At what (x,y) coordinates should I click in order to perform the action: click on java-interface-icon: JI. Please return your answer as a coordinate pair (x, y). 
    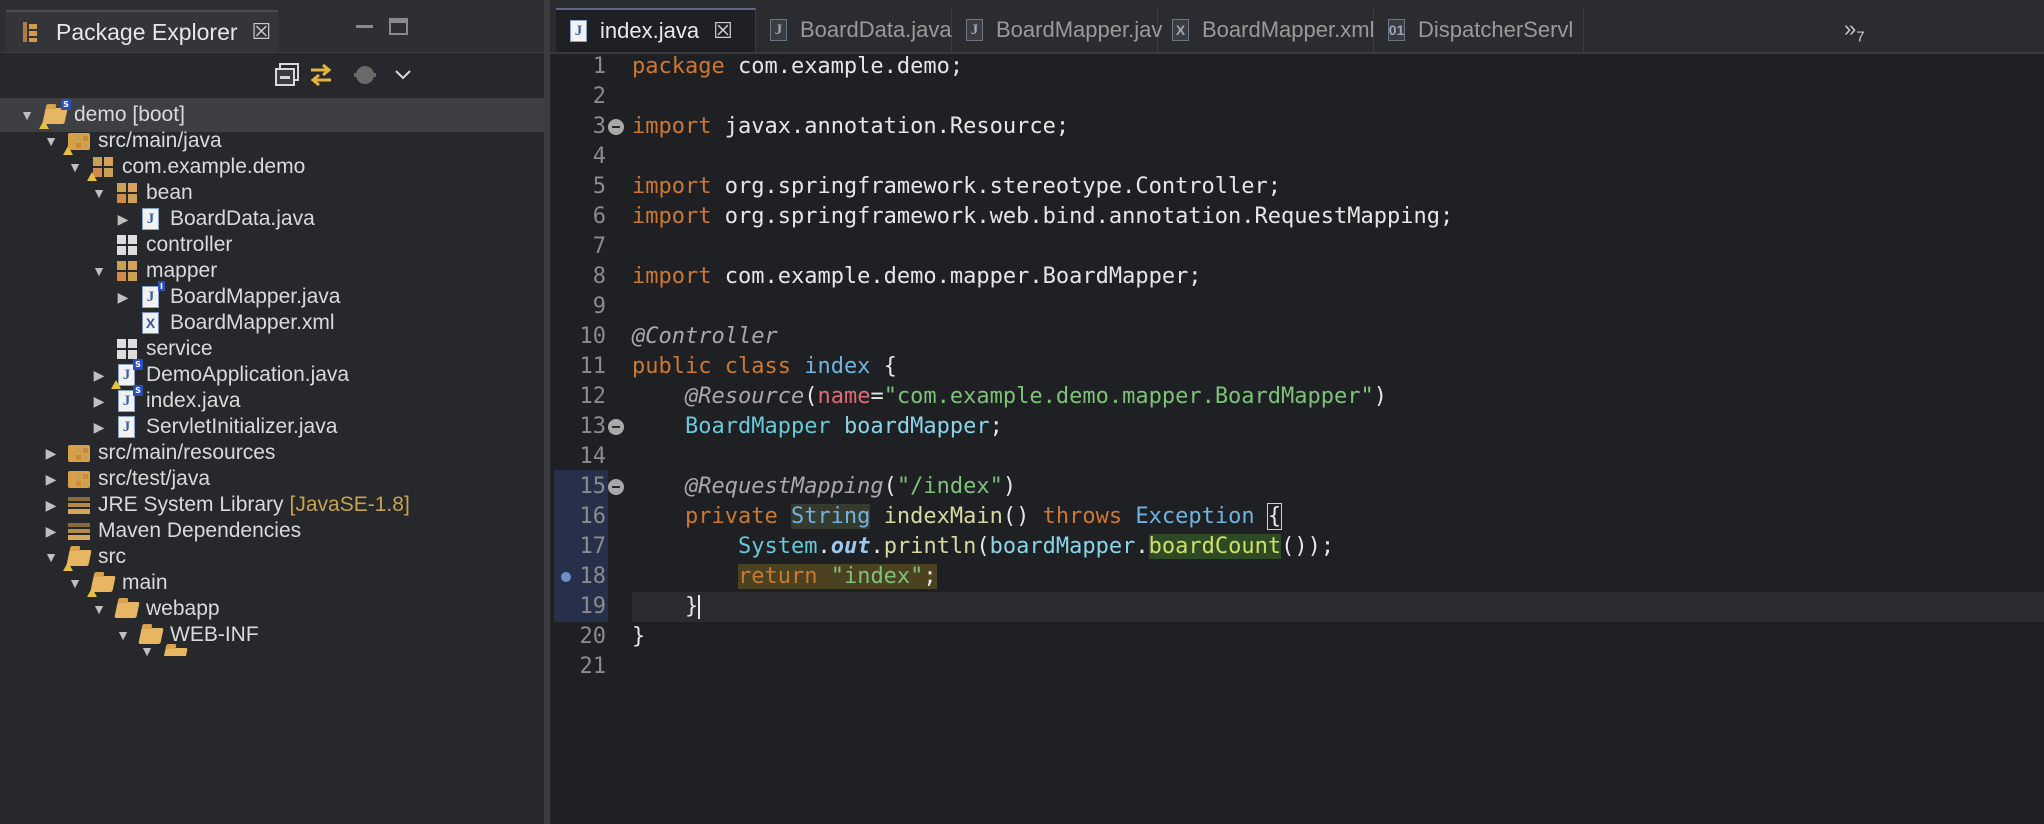
    Looking at the image, I should click on (152, 294).